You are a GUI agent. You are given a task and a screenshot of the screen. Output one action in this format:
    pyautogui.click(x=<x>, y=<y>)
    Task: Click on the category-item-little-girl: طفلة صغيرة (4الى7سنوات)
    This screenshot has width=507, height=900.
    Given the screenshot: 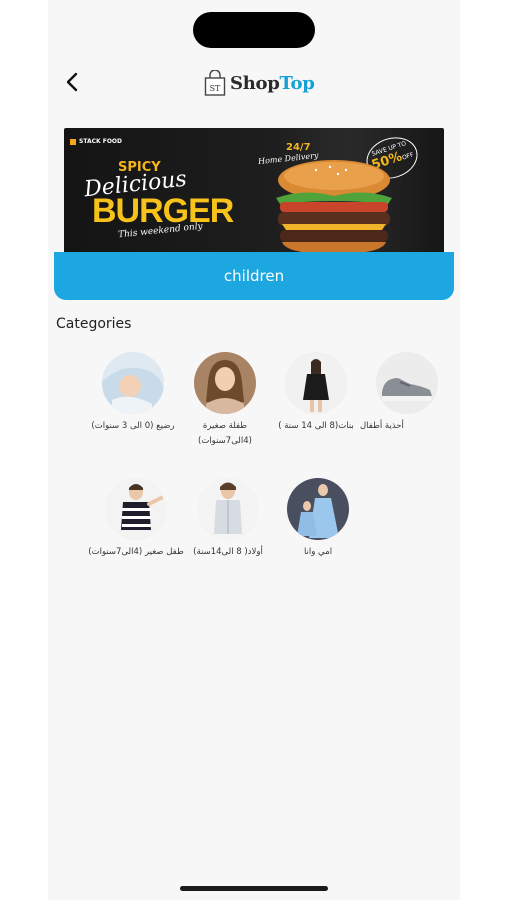 What is the action you would take?
    pyautogui.click(x=225, y=400)
    